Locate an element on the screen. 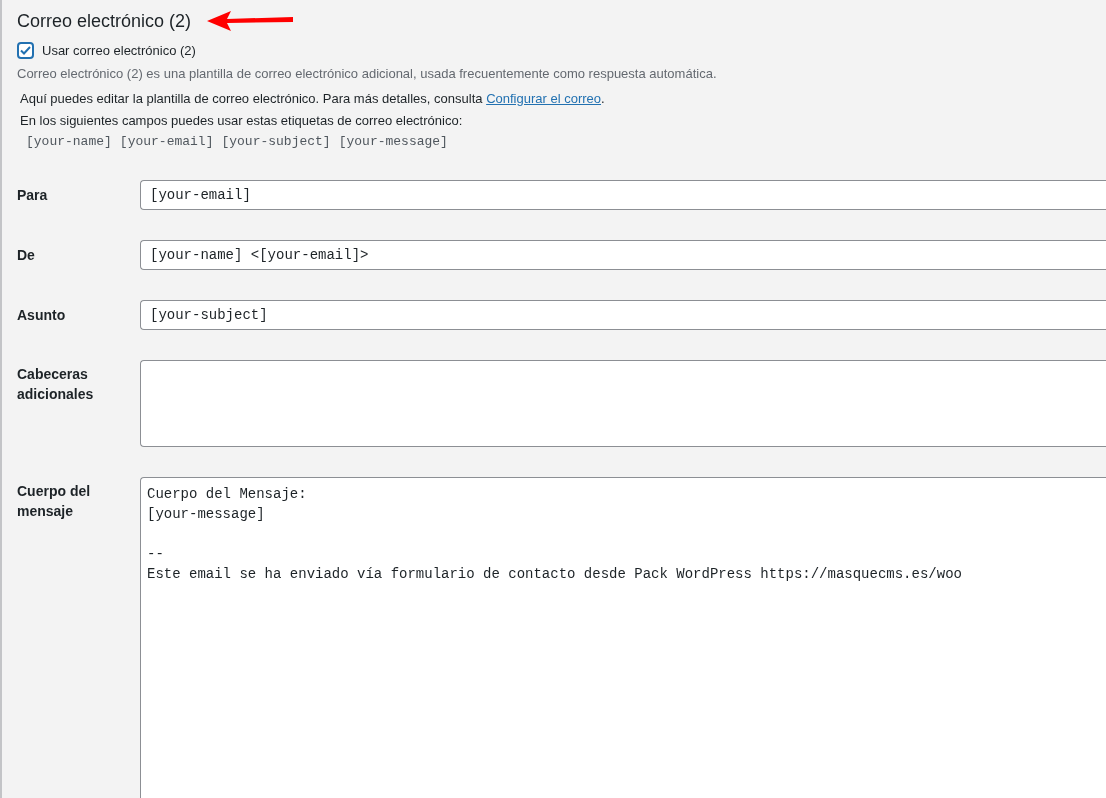 The width and height of the screenshot is (1106, 798). text-field: [your-subject] is located at coordinates (623, 314).